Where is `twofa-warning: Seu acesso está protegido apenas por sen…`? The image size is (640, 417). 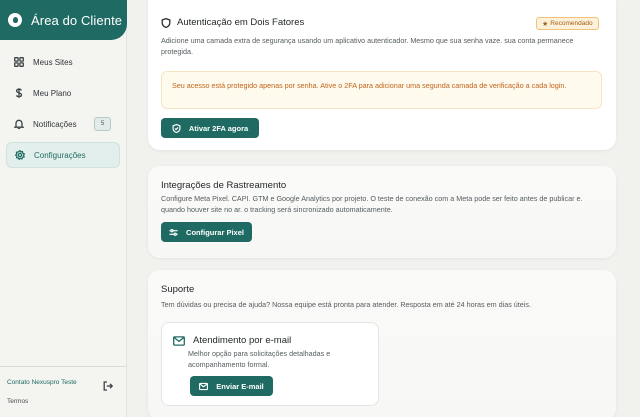
twofa-warning: Seu acesso está protegido apenas por sen… is located at coordinates (381, 90).